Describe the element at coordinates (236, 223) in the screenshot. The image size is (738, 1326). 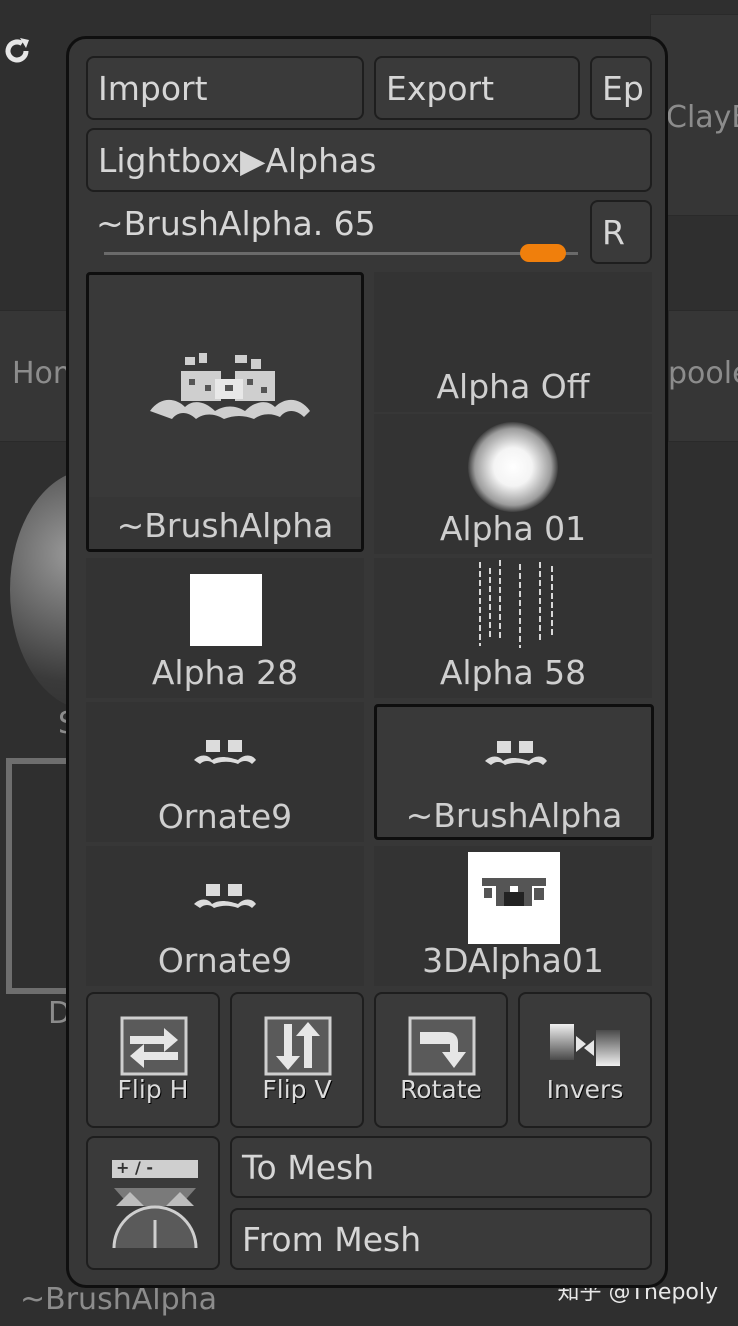
I see `brush-alpha-slider-label: ~BrushAlpha. 65` at that location.